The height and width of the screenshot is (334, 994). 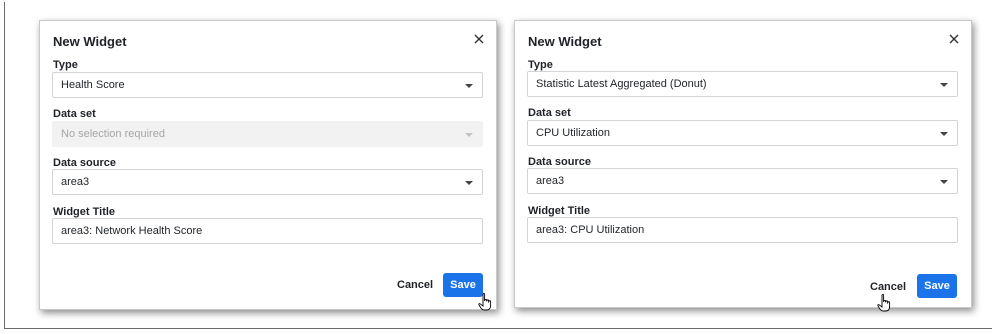 What do you see at coordinates (742, 84) in the screenshot?
I see `type-select: Statistic Latest Aggregated (Donut)` at bounding box center [742, 84].